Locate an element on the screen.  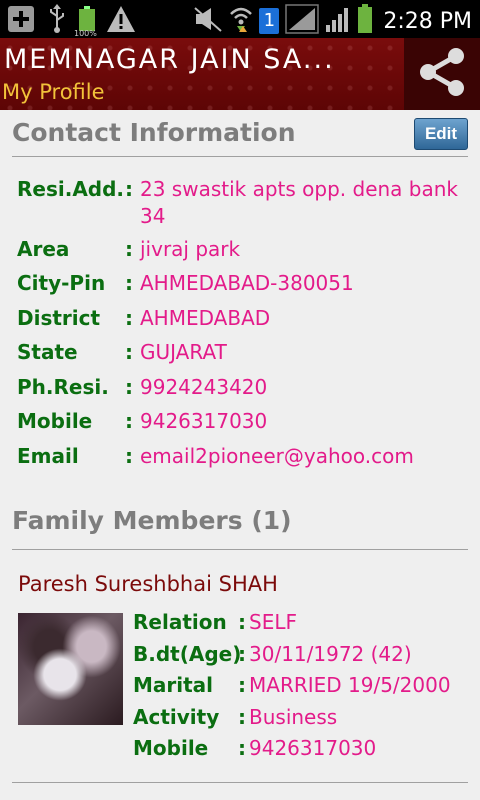
field-value: MARRIED 19/5/2000 is located at coordinates (350, 685).